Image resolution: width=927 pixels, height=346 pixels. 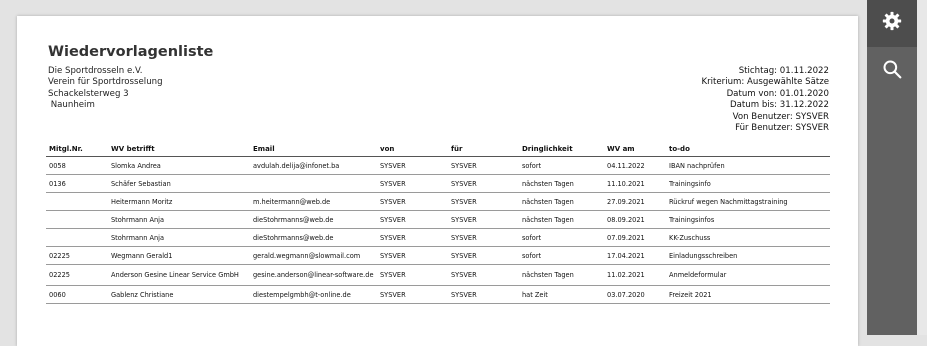 I want to click on column-header-email: Email, so click(x=313, y=149).